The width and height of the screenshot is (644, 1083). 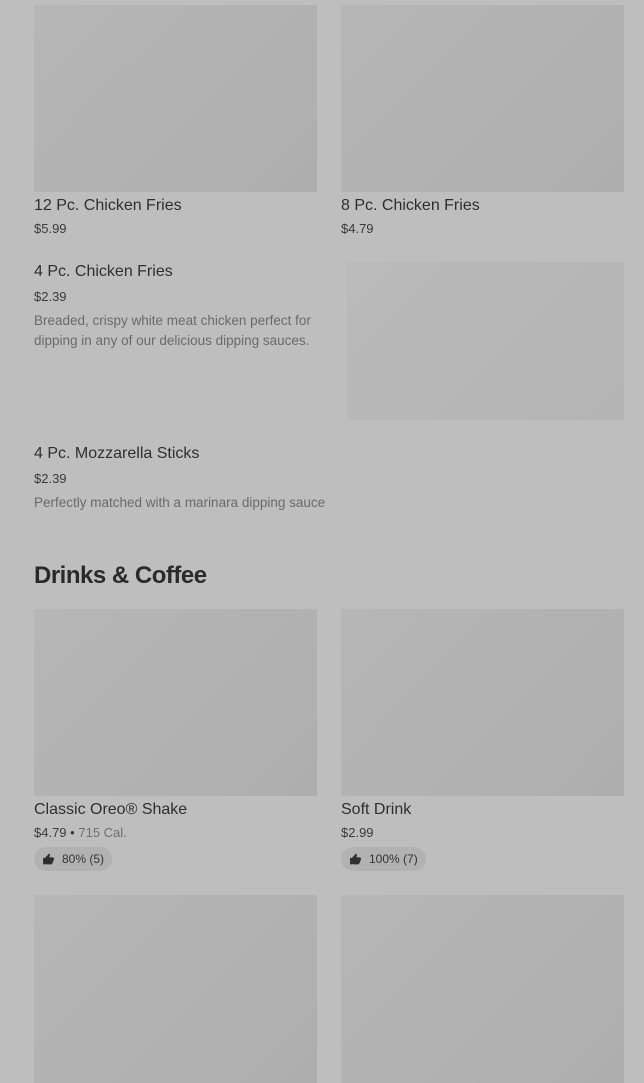 What do you see at coordinates (175, 98) in the screenshot?
I see `item-image-12pc-chicken-fries` at bounding box center [175, 98].